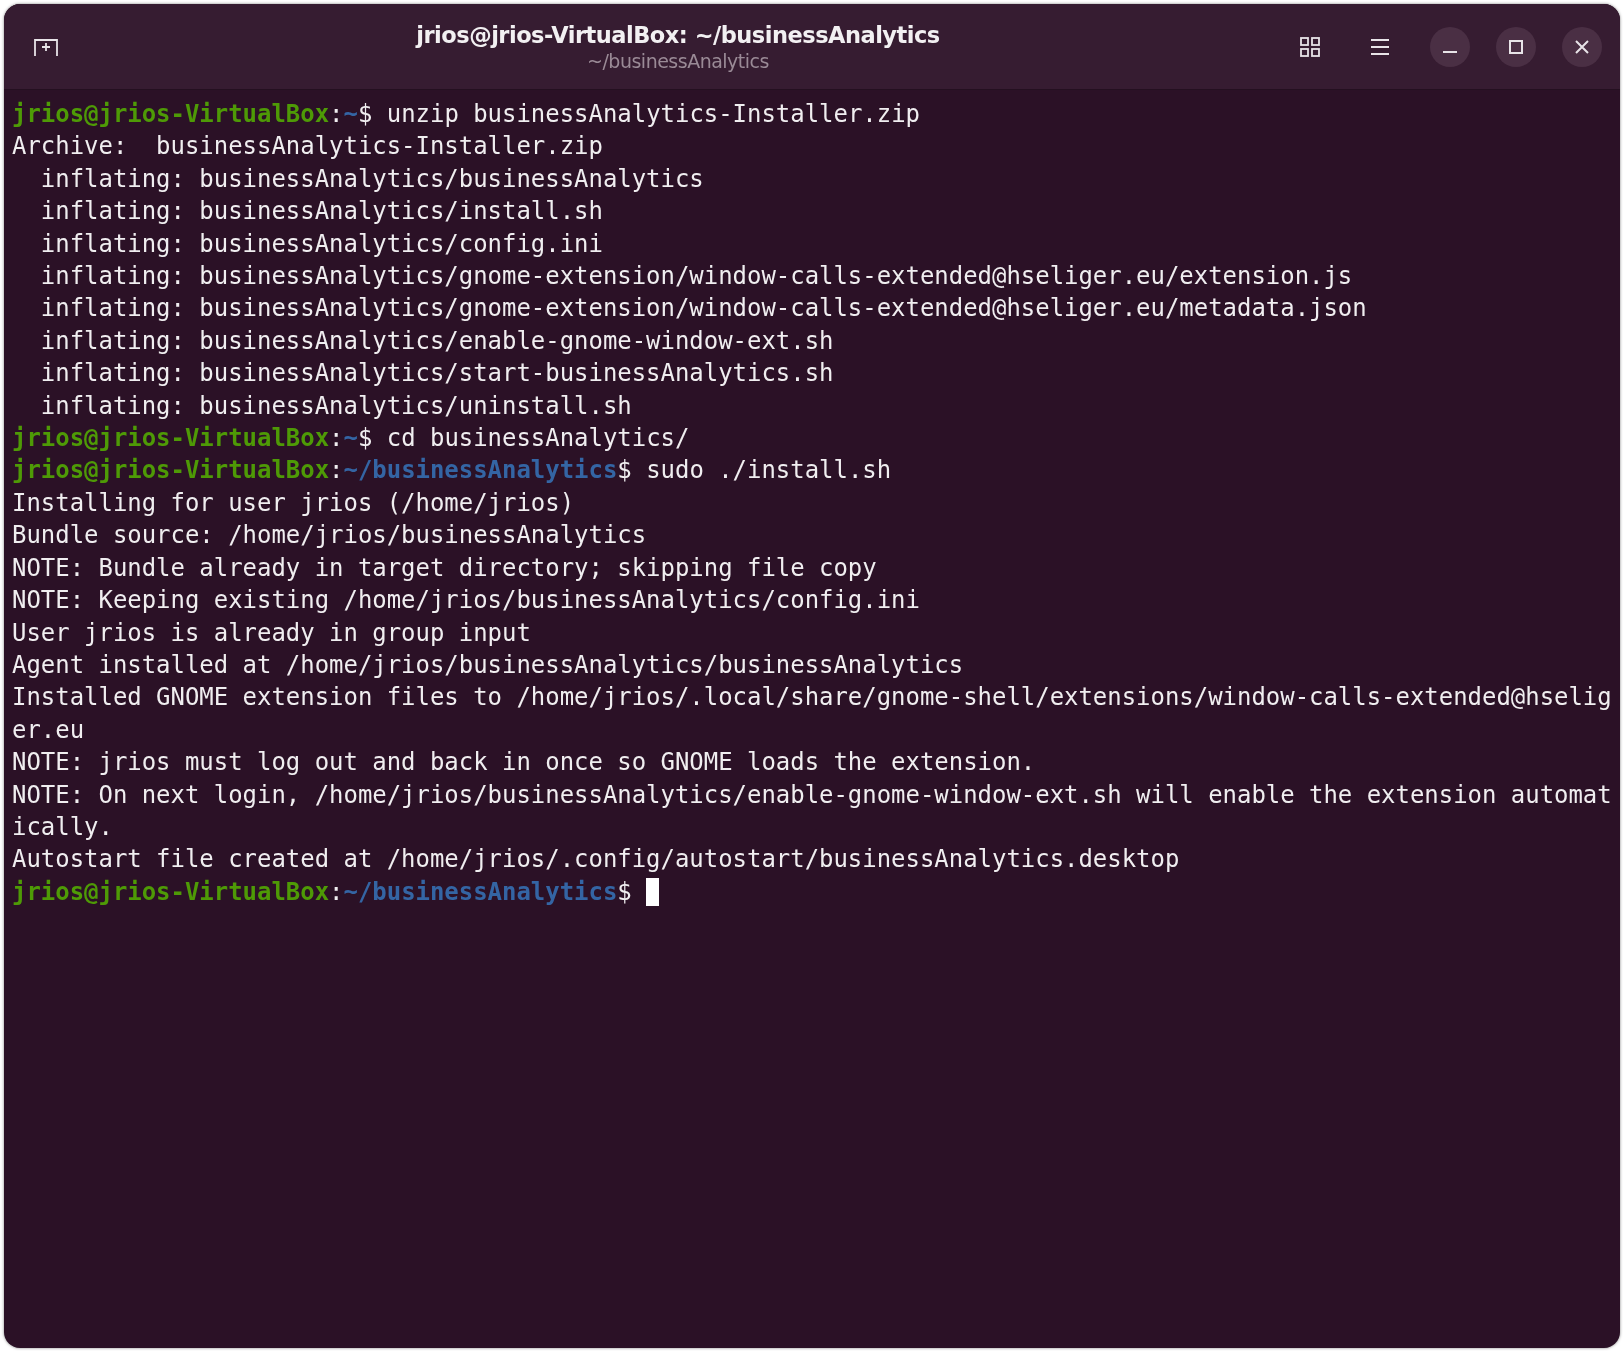  What do you see at coordinates (696, 277) in the screenshot?
I see `output-line: inflating: businessAnalytics/gnome-extension/window-calls-extended@hseliger.eu/extension.js` at bounding box center [696, 277].